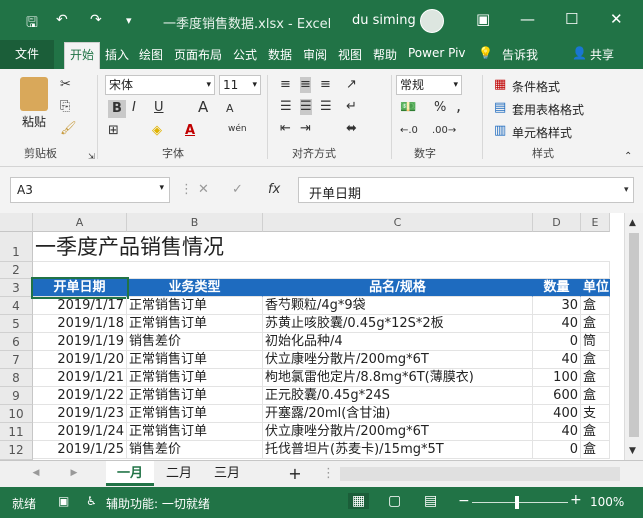 Image resolution: width=643 pixels, height=518 pixels. I want to click on formula-input: 开单日期, so click(466, 190).